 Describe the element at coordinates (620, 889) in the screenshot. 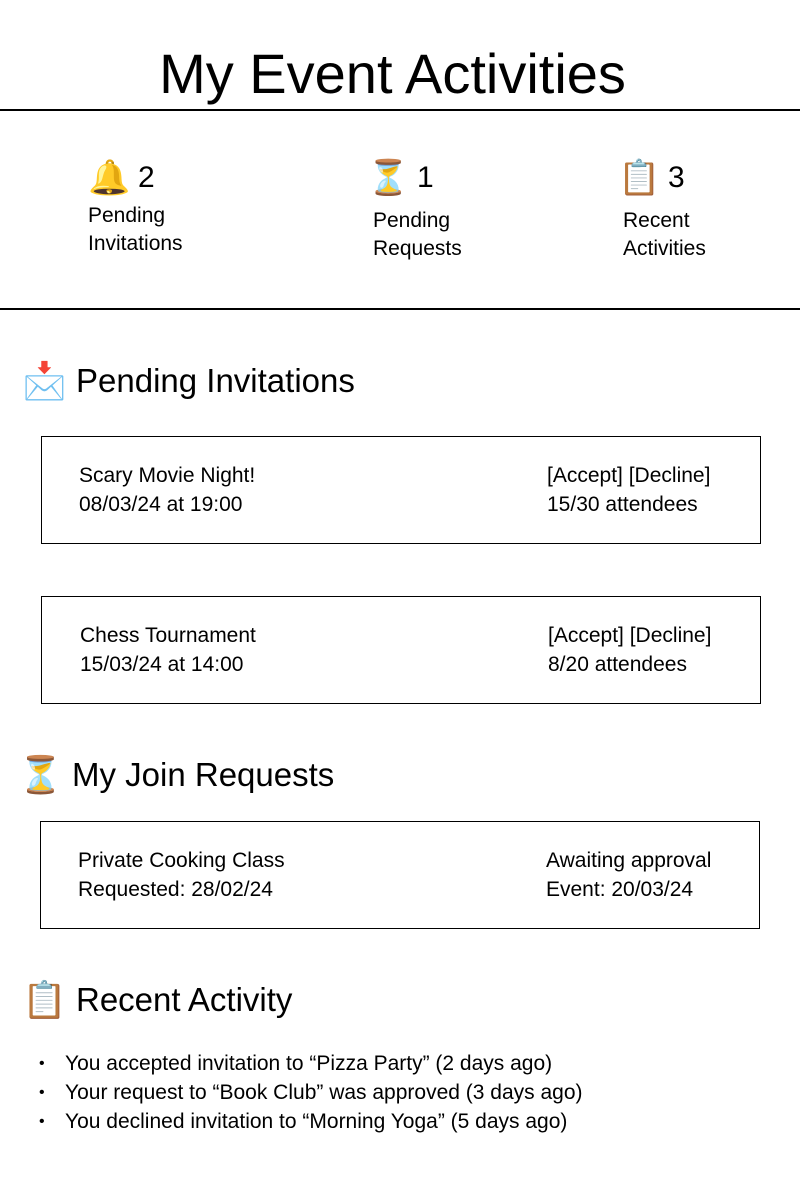

I see `event-date: Event: 20/03/24` at that location.